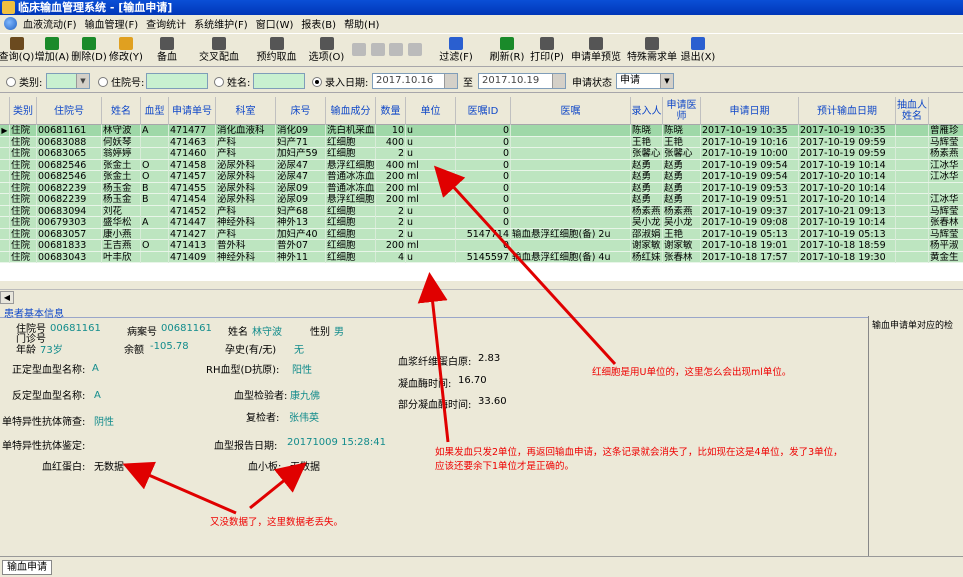 This screenshot has width=963, height=577. What do you see at coordinates (155, 245) in the screenshot?
I see `table-cell: O` at bounding box center [155, 245].